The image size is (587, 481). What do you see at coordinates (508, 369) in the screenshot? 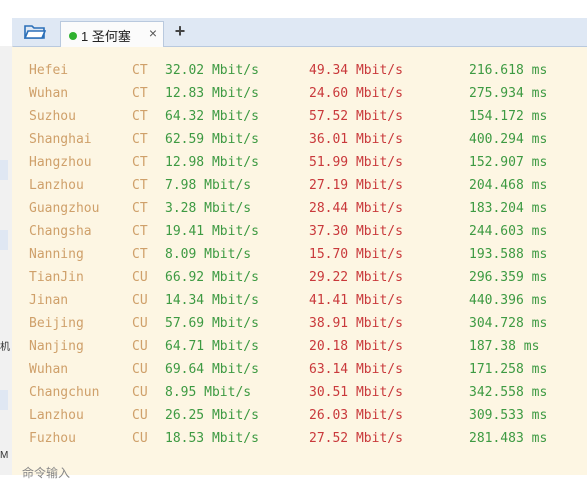
I see `latency-cell: 171.258 ms` at bounding box center [508, 369].